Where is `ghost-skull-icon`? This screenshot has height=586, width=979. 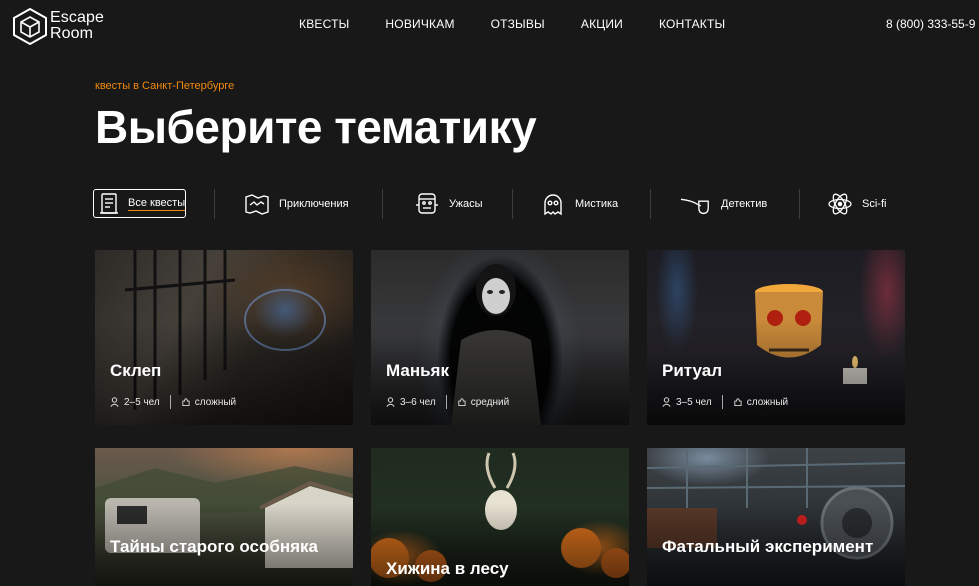 ghost-skull-icon is located at coordinates (553, 204).